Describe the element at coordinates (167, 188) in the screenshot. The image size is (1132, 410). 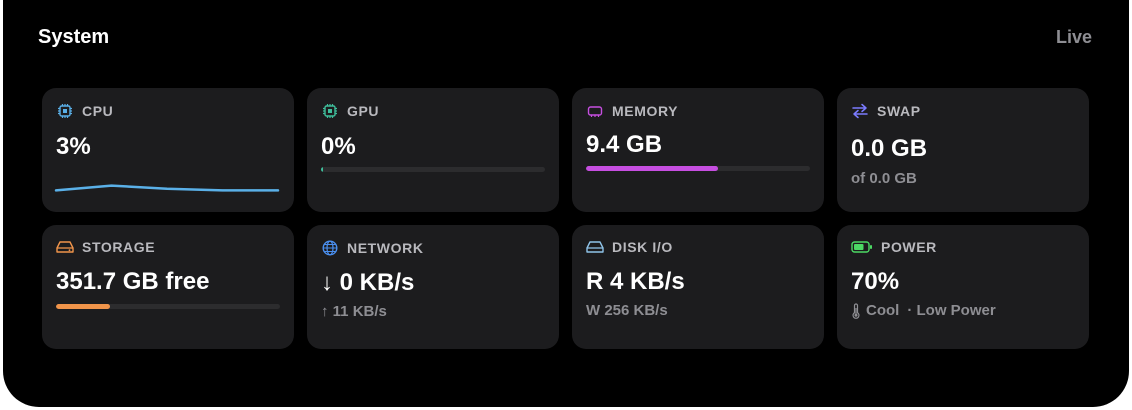
I see `cpu-sparkline` at that location.